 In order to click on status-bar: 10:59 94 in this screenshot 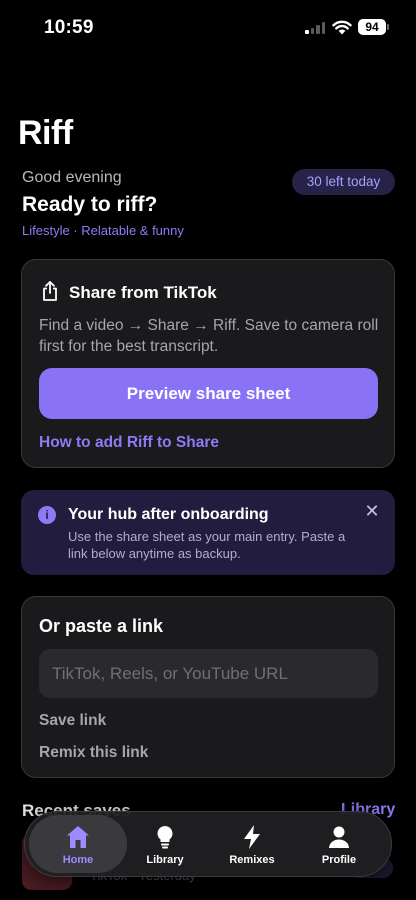, I will do `click(208, 28)`.